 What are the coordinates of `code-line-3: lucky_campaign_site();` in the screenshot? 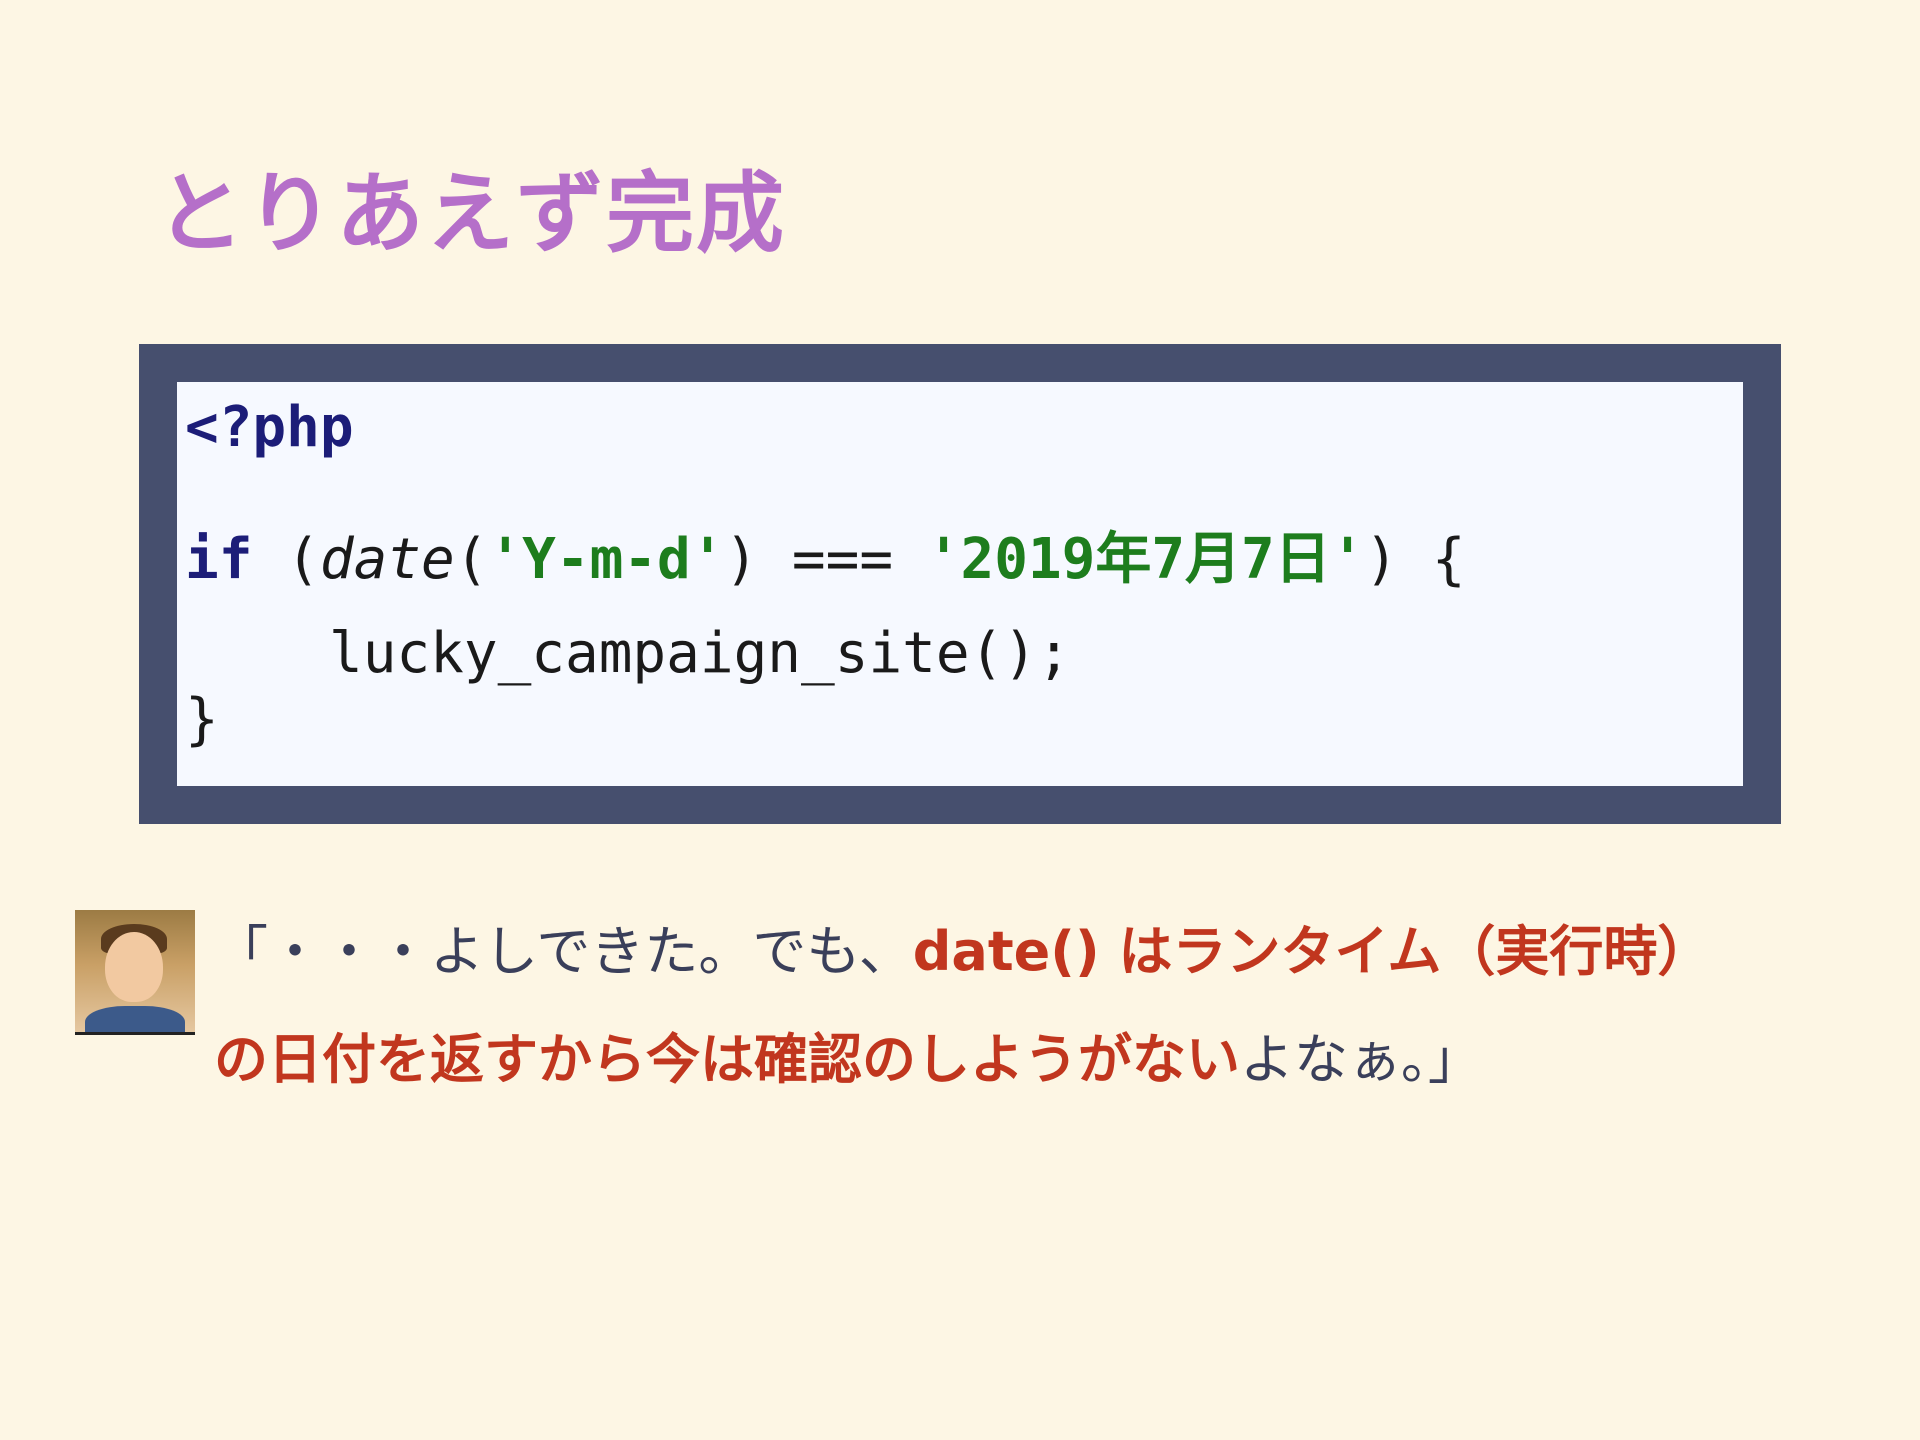 It's located at (700, 653).